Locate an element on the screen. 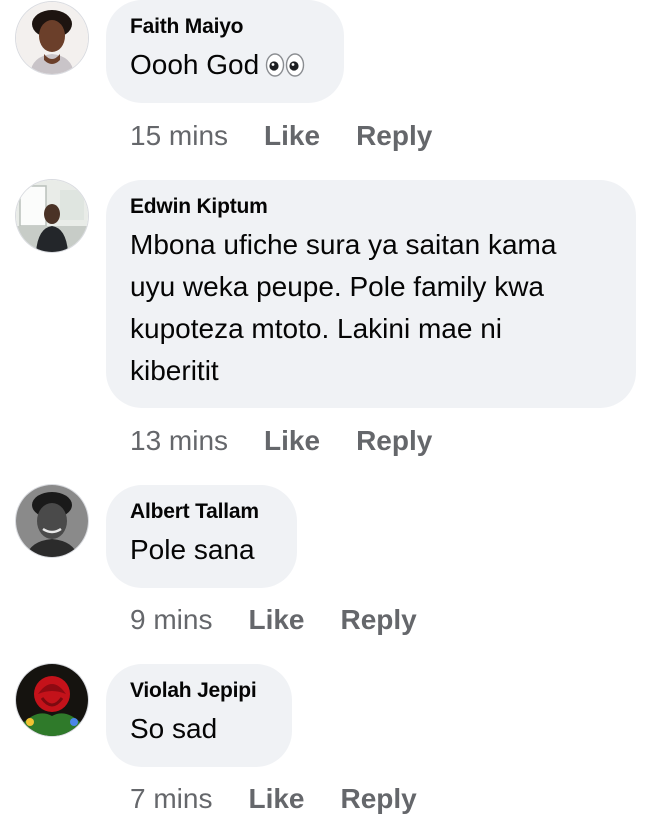  comment-timestamp: 9 mins is located at coordinates (171, 620).